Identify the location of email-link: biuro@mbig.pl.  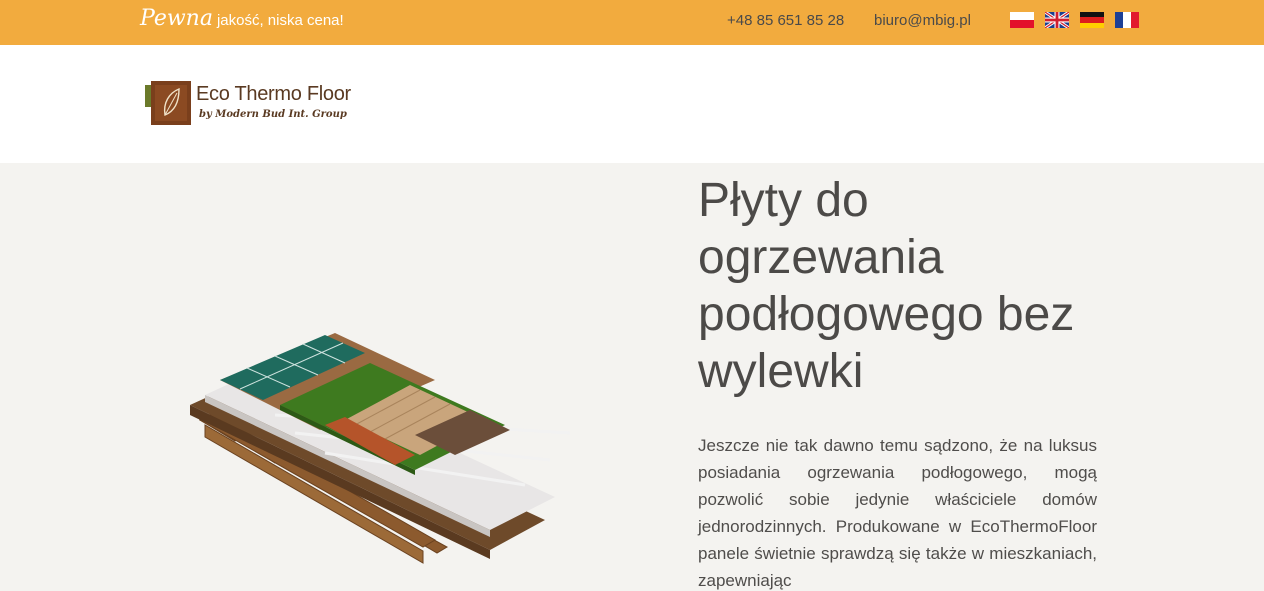
(922, 20).